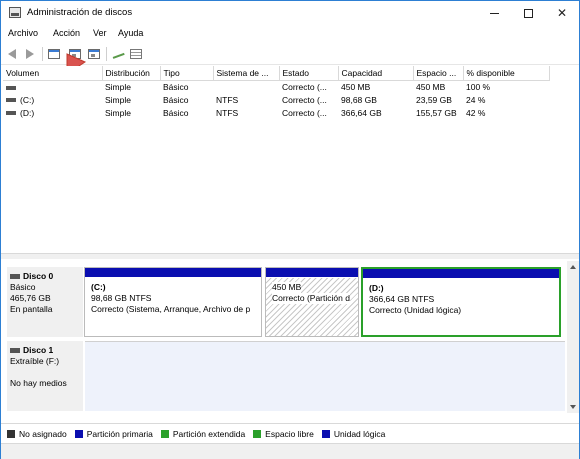  Describe the element at coordinates (15, 12) in the screenshot. I see `disk-management-app-icon` at that location.